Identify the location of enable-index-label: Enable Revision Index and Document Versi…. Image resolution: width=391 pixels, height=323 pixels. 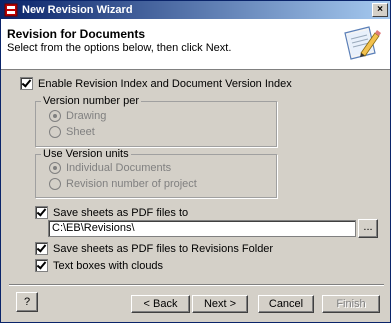
(165, 83).